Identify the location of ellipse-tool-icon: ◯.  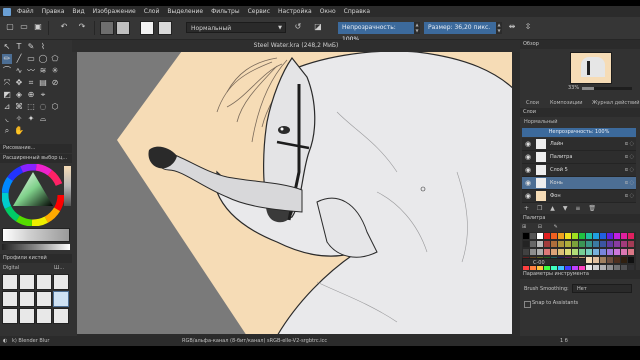
(43, 59).